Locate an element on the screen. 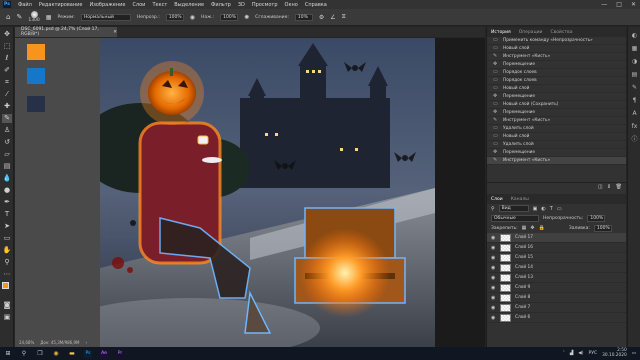 The image size is (640, 360). filter-image-icon: ▣ is located at coordinates (535, 209).